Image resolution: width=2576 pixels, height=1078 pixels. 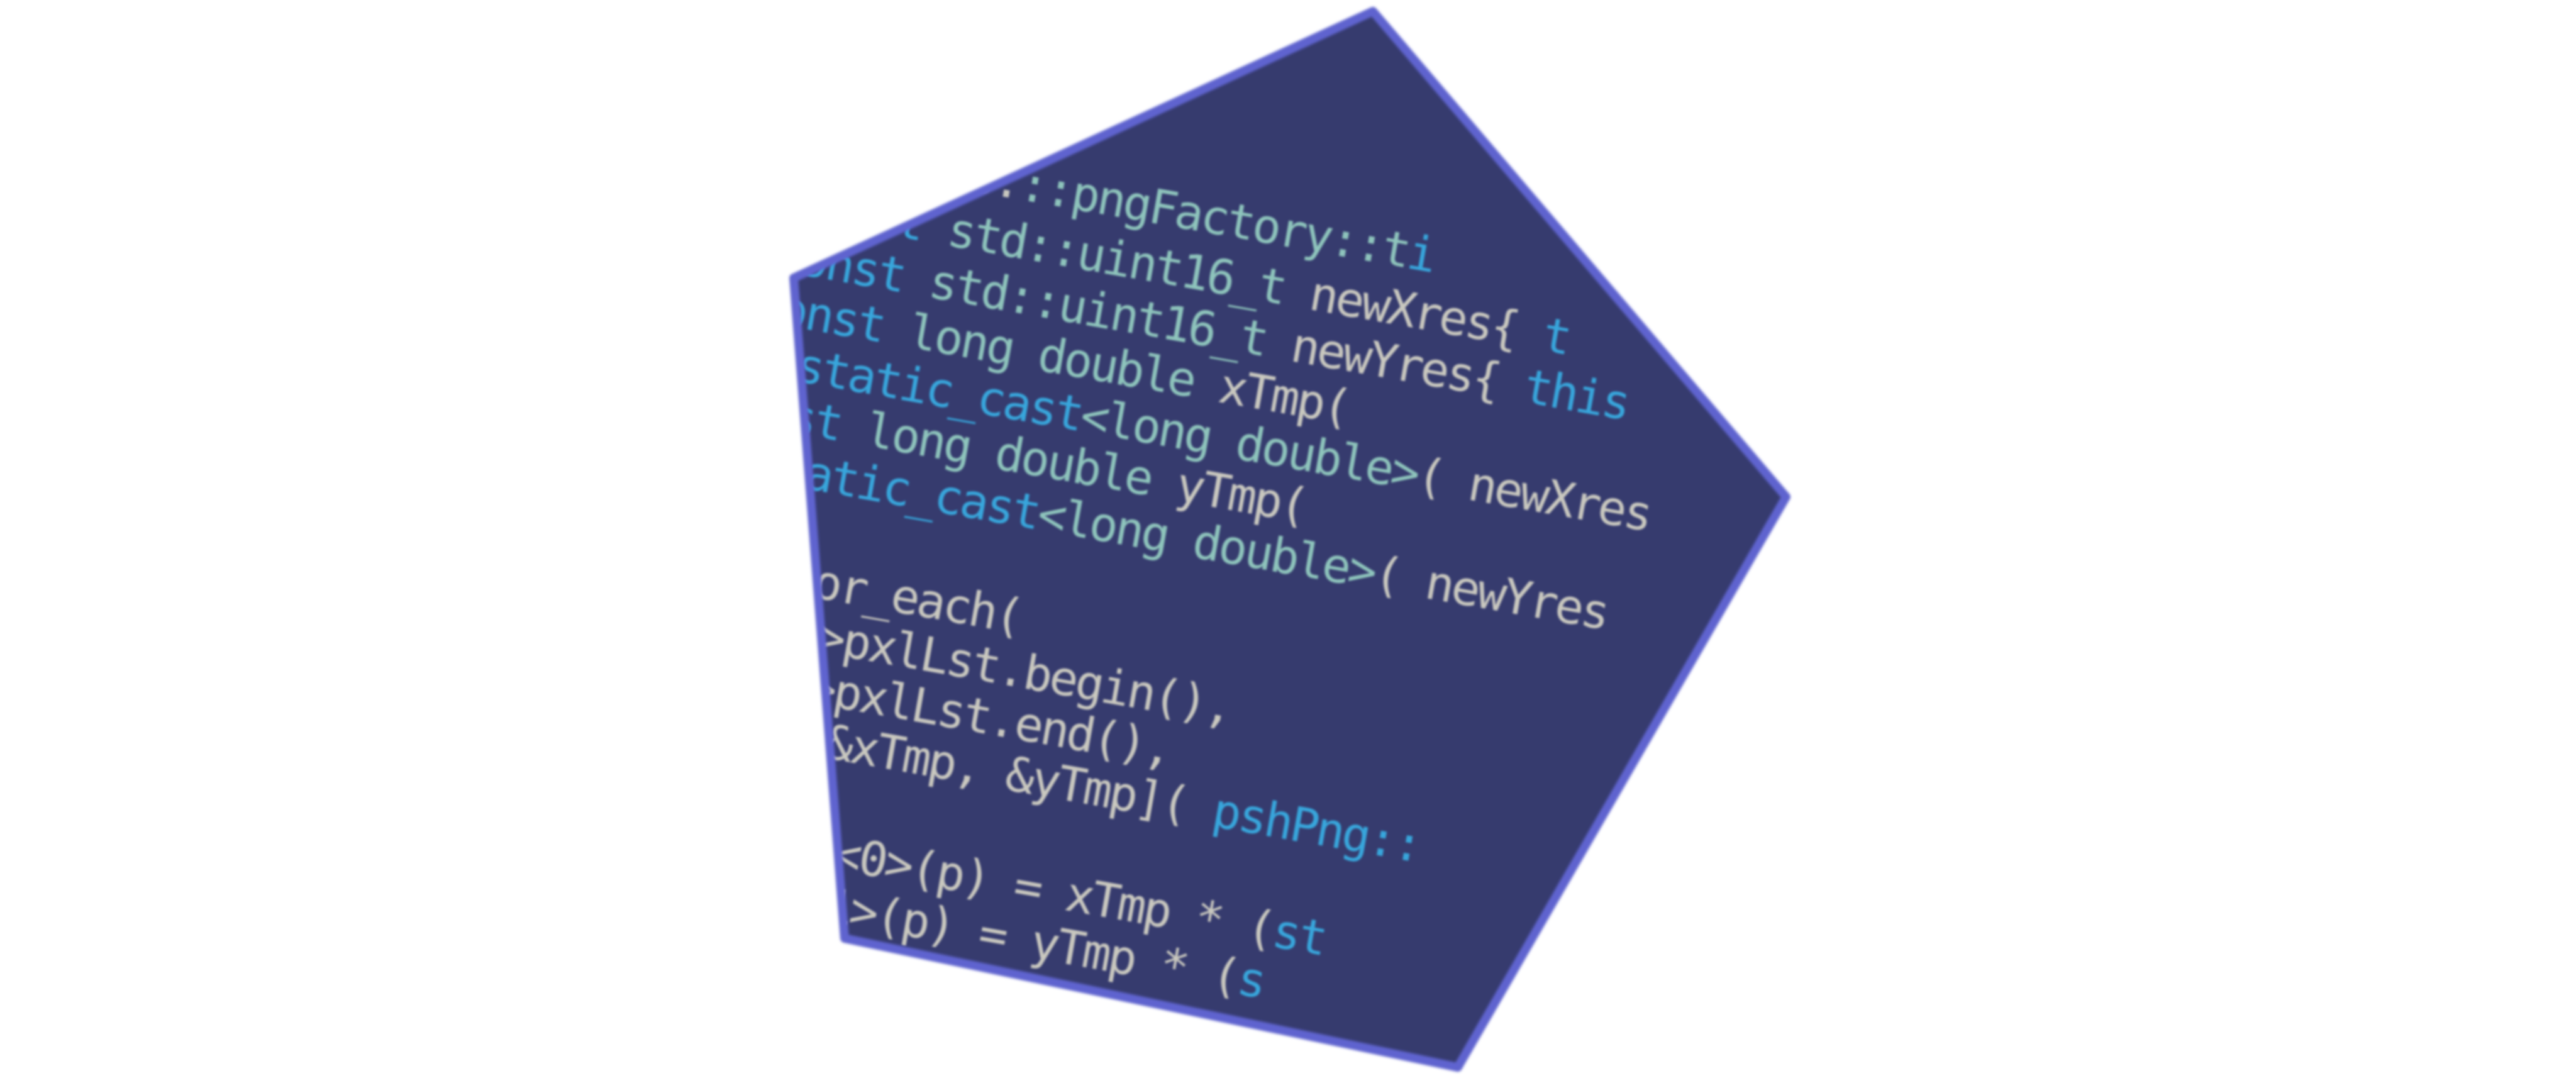 I want to click on code-token-identifier: [, so click(x=657, y=712).